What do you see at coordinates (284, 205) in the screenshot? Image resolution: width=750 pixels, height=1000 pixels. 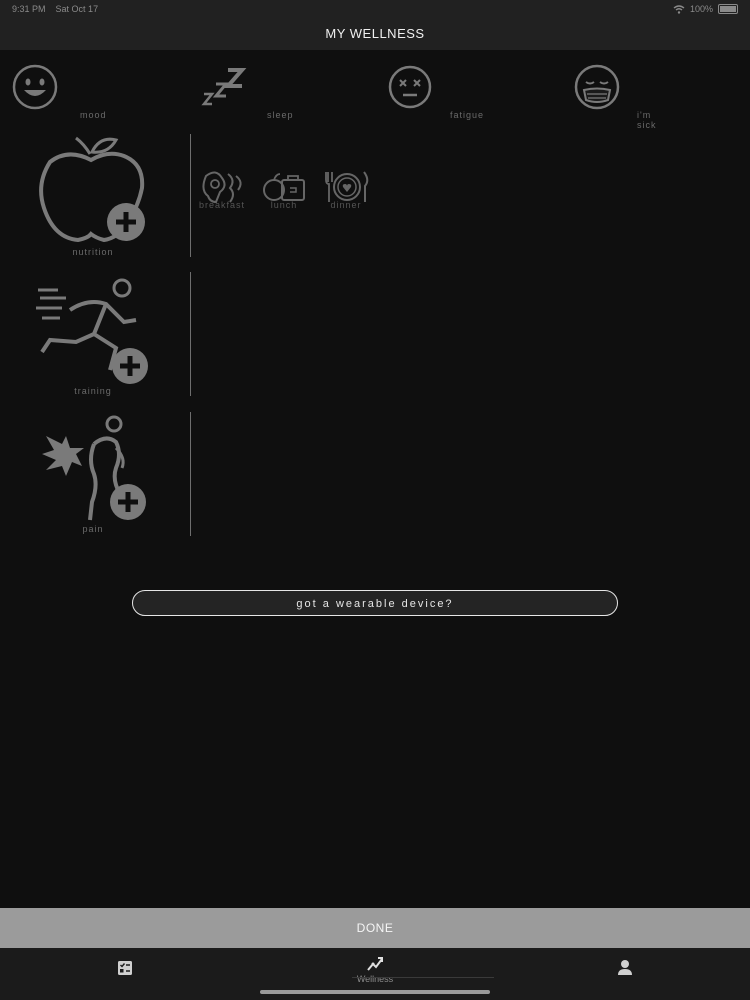 I see `meal-label: lunch` at bounding box center [284, 205].